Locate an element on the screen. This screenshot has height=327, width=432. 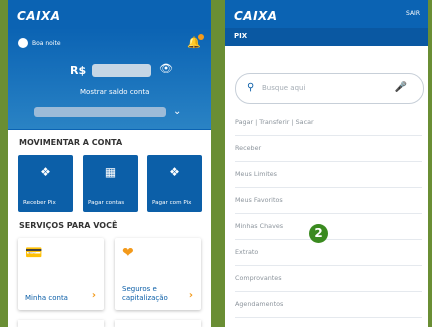
menu-item-label: Extrato is located at coordinates (247, 252).